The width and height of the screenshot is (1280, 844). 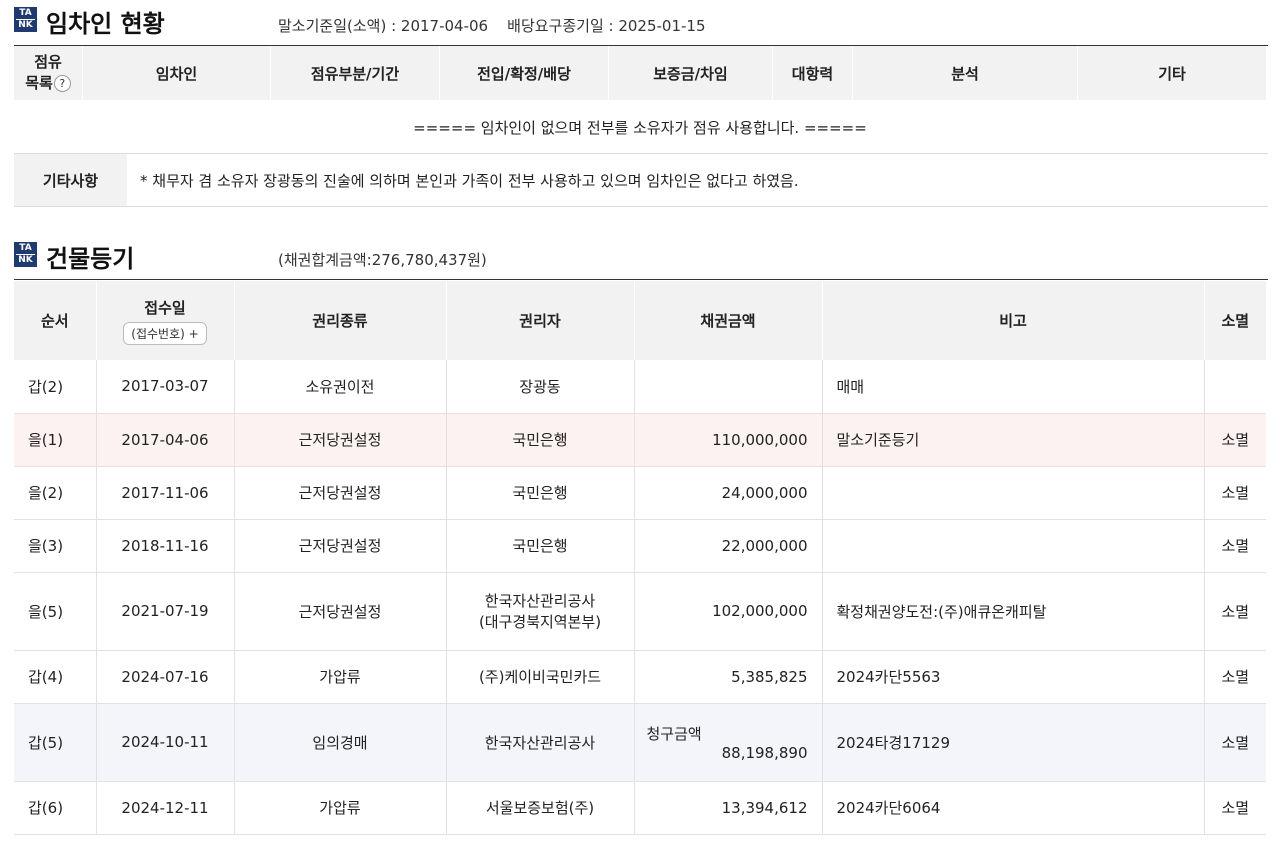 What do you see at coordinates (691, 73) in the screenshot?
I see `header-deposit: 보증금/차임` at bounding box center [691, 73].